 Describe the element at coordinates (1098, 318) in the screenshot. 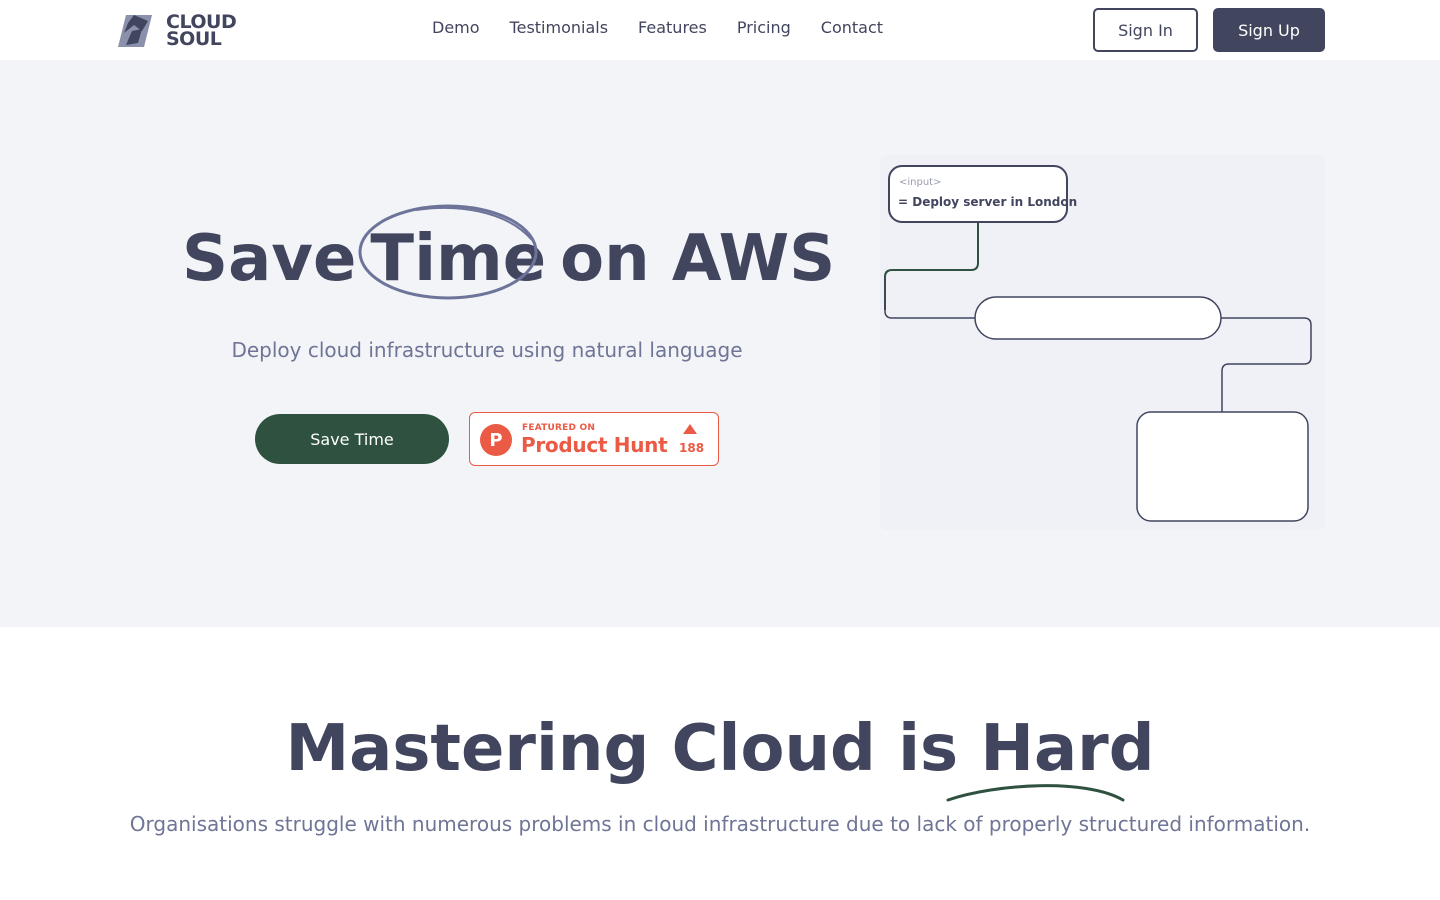

I see `diagram-node-middle` at that location.